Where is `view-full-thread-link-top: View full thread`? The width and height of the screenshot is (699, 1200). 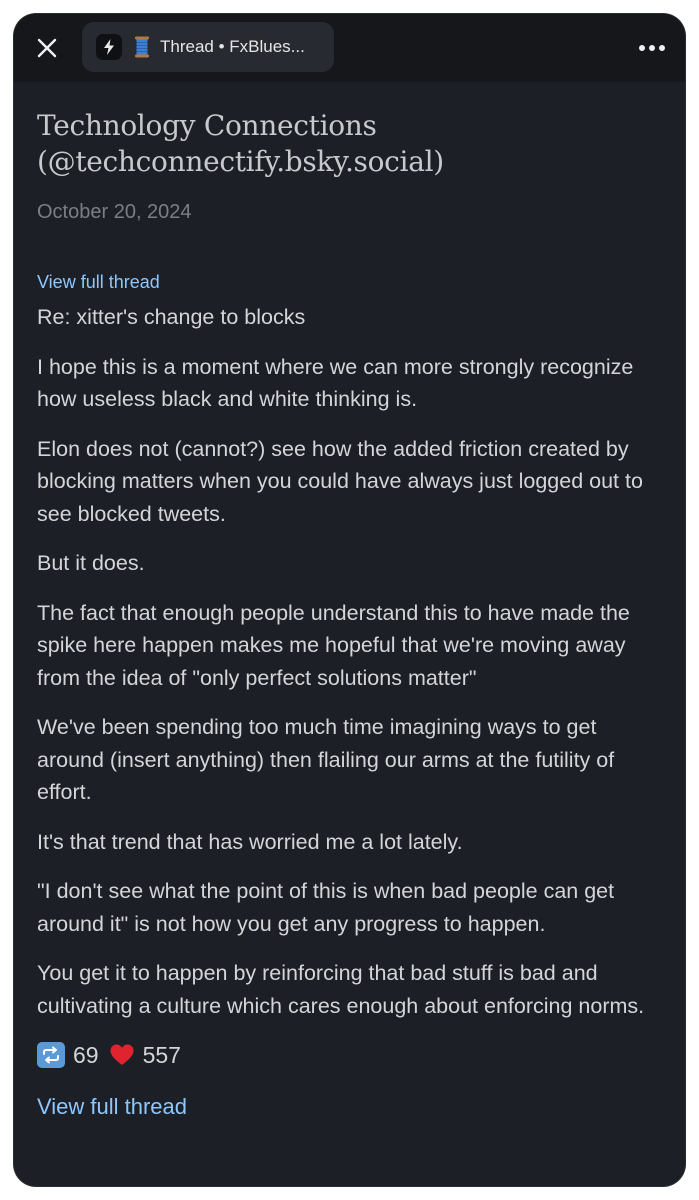
view-full-thread-link-top: View full thread is located at coordinates (352, 282).